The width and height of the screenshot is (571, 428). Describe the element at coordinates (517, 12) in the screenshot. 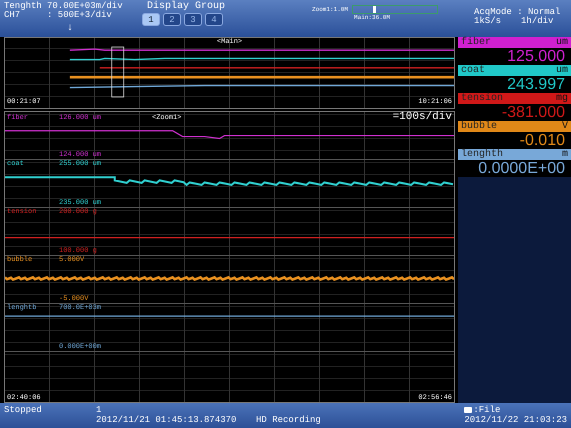

I see `acquisition-mode: AcqMode : Normal` at that location.